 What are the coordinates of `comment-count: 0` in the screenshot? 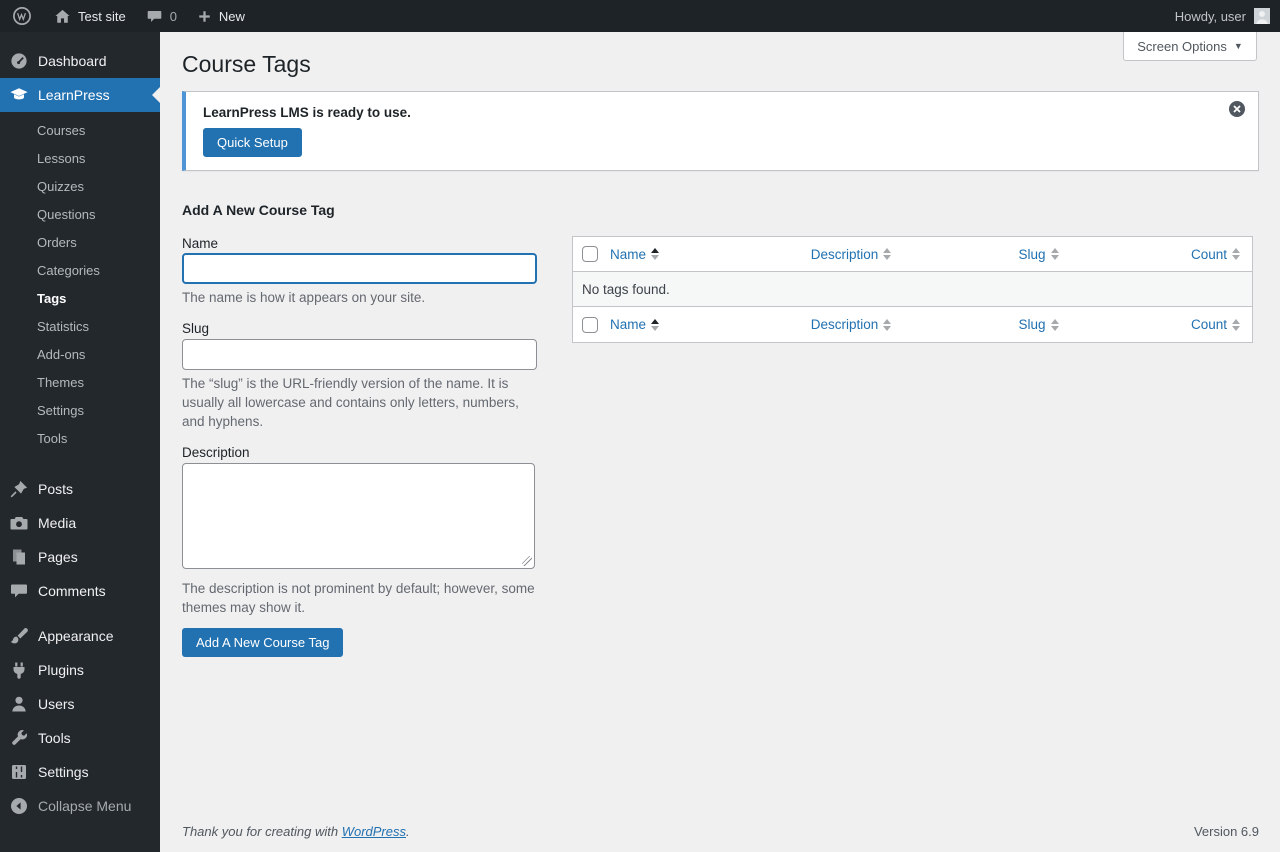 It's located at (173, 16).